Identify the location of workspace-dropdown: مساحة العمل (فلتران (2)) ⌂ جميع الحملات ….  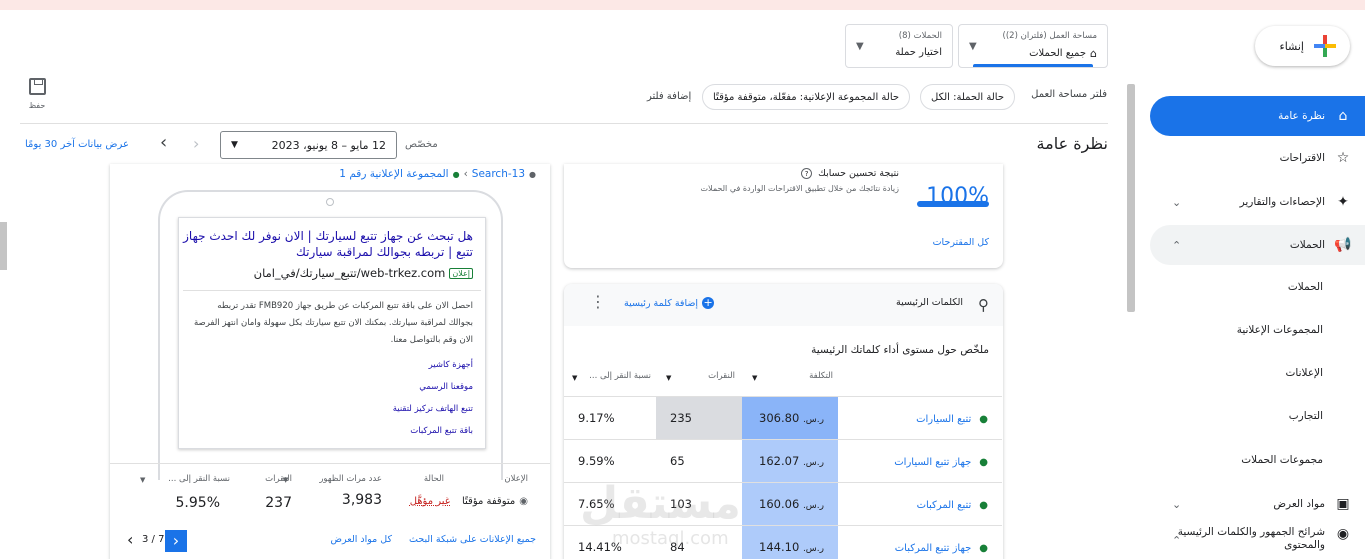
(1033, 46).